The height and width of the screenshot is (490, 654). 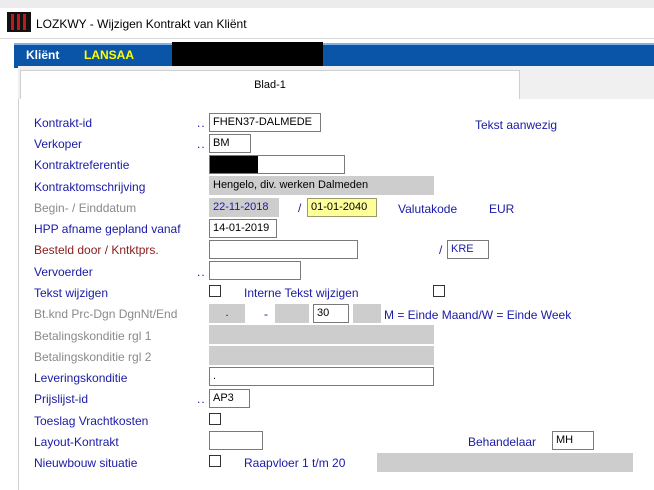 What do you see at coordinates (96, 250) in the screenshot?
I see `besteld-door-label: Besteld door / Kntktprs.` at bounding box center [96, 250].